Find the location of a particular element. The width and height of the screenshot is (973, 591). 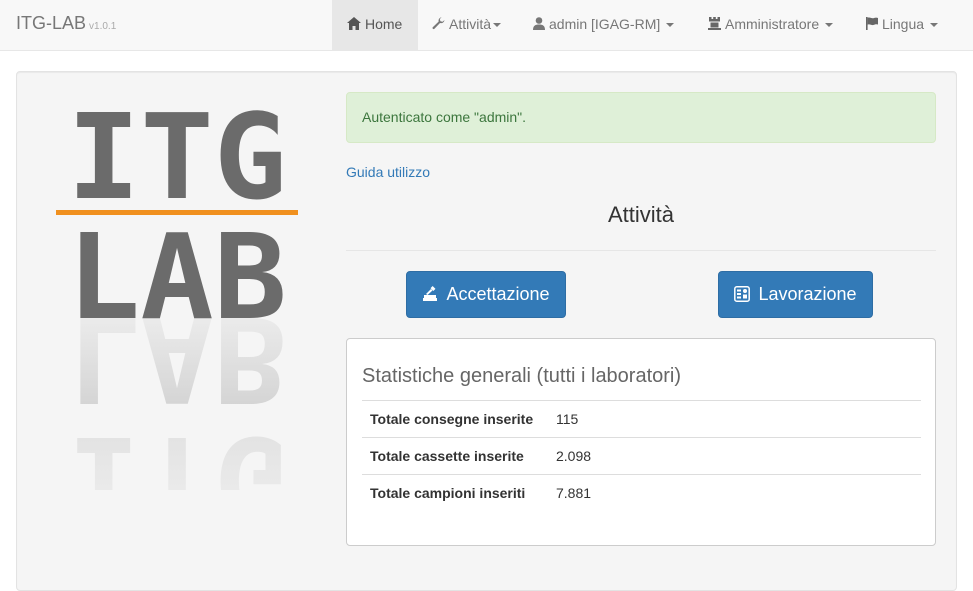

nav-user-label: admin [IGAG-RM] is located at coordinates (605, 24).